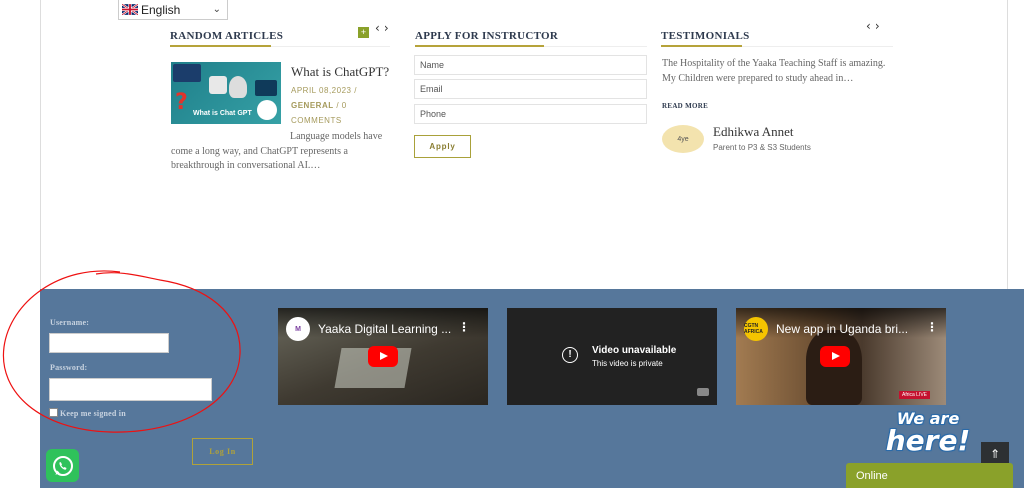 Image resolution: width=1024 pixels, height=488 pixels. What do you see at coordinates (530, 89) in the screenshot?
I see `email-field` at bounding box center [530, 89].